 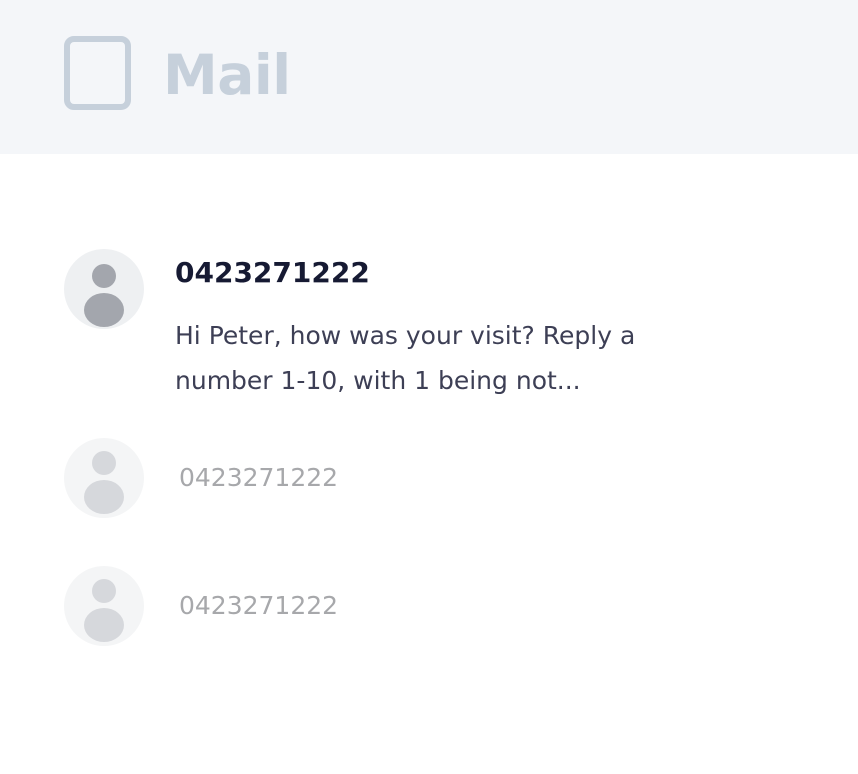 What do you see at coordinates (227, 75) in the screenshot?
I see `app-title: Mail` at bounding box center [227, 75].